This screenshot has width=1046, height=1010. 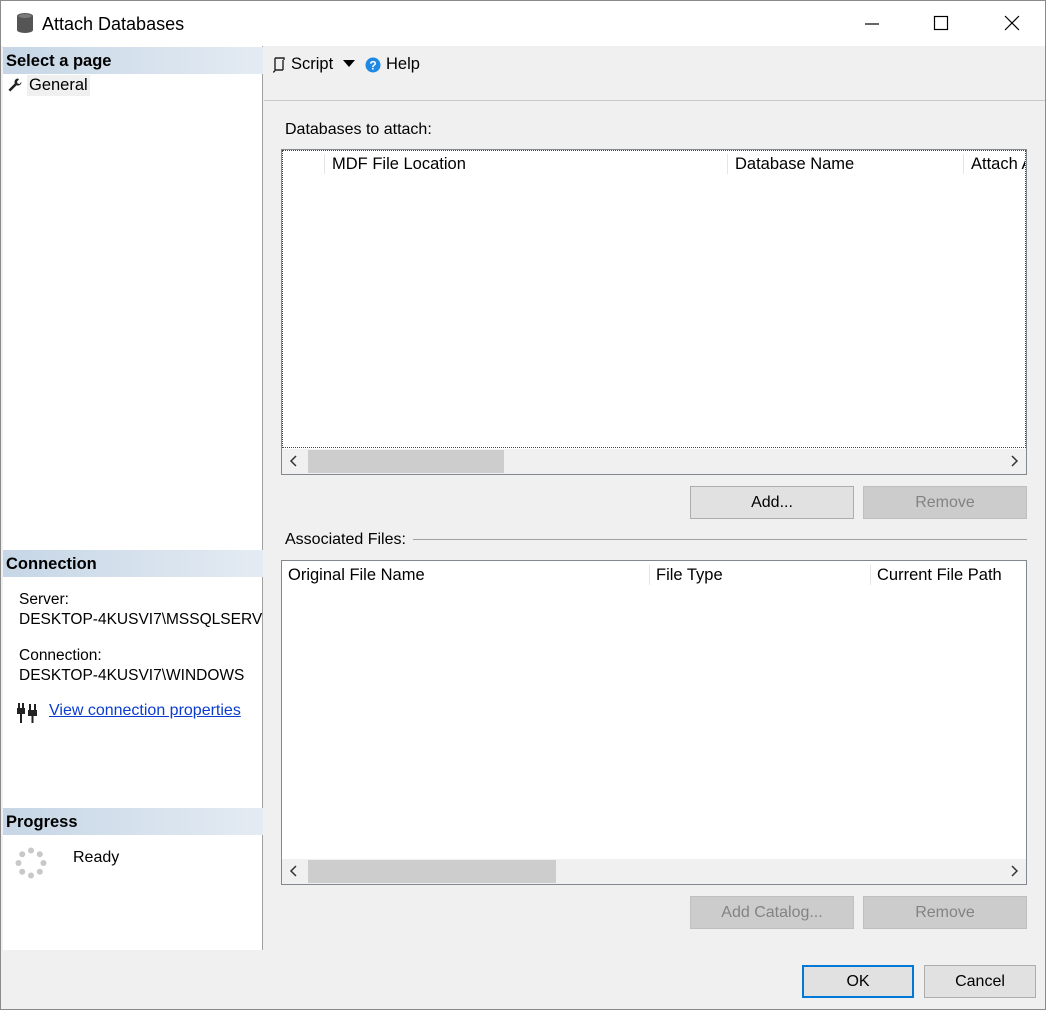 What do you see at coordinates (527, 163) in the screenshot?
I see `column-header-mdf-file-location: MDF File Location` at bounding box center [527, 163].